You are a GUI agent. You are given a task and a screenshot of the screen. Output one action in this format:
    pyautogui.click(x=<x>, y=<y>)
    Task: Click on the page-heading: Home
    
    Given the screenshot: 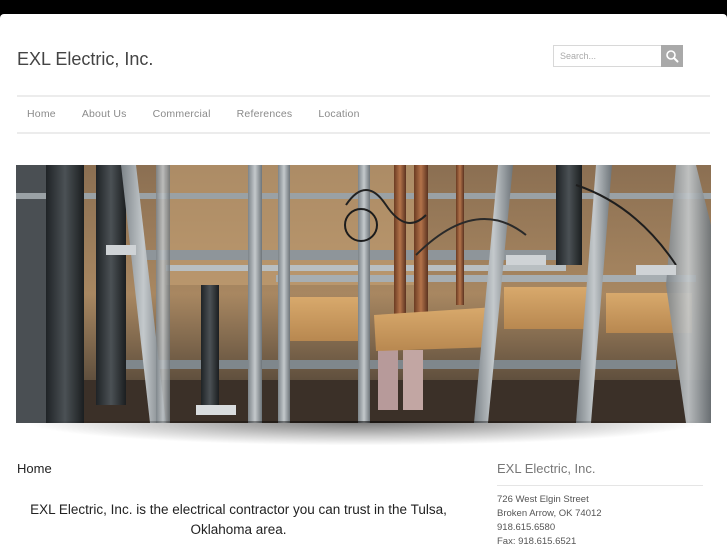 What is the action you would take?
    pyautogui.click(x=34, y=468)
    